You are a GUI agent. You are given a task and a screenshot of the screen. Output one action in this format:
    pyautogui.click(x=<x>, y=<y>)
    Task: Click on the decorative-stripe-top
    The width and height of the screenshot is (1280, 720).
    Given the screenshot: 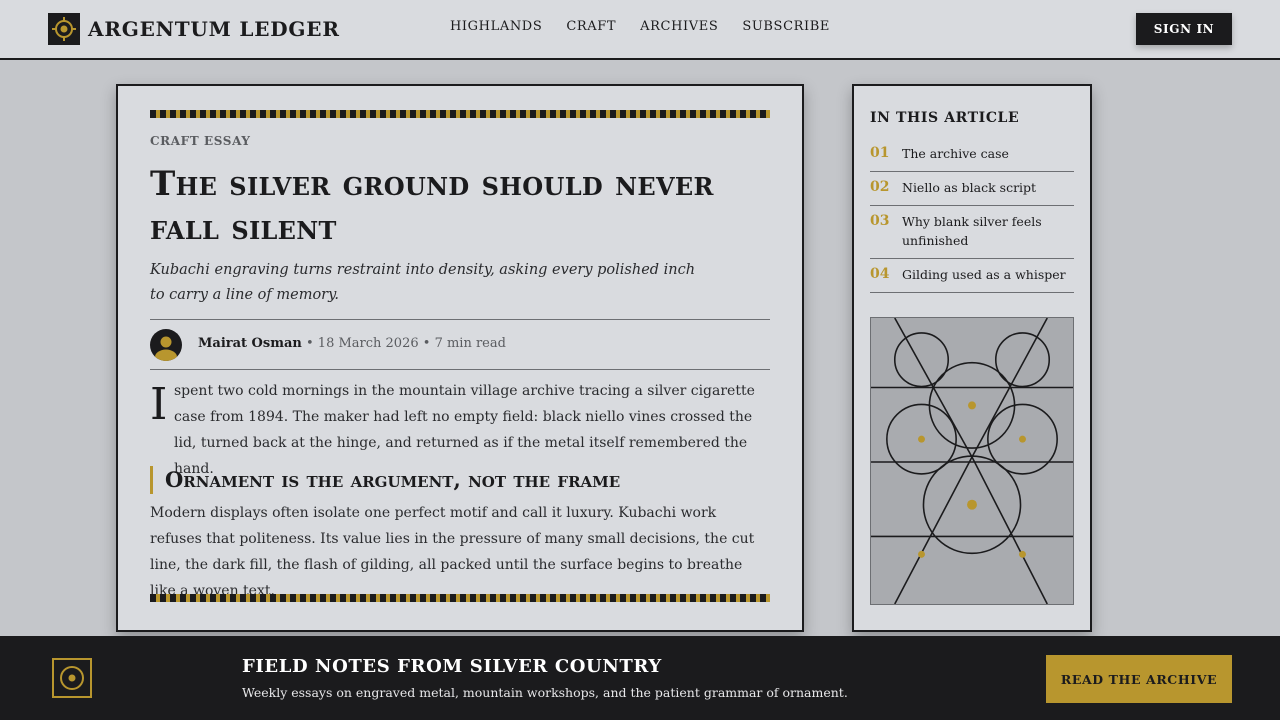 What is the action you would take?
    pyautogui.click(x=460, y=114)
    